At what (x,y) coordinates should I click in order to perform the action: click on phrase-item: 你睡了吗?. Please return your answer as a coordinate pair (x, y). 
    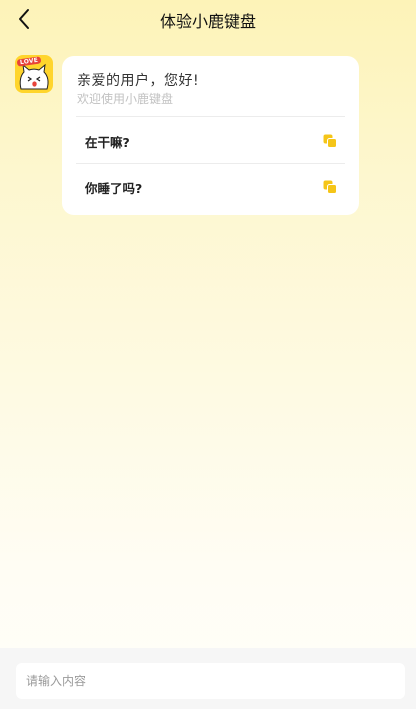
    Looking at the image, I should click on (210, 186).